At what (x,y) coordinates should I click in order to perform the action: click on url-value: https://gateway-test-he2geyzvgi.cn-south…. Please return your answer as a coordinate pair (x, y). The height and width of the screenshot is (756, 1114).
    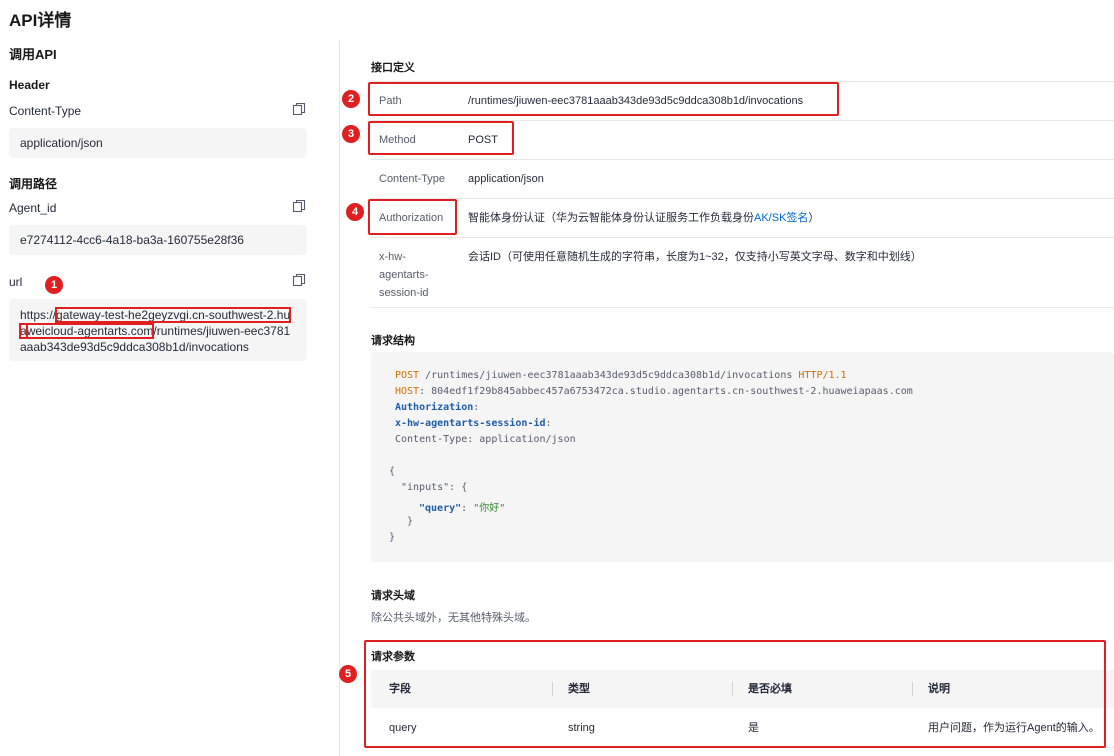
    Looking at the image, I should click on (158, 330).